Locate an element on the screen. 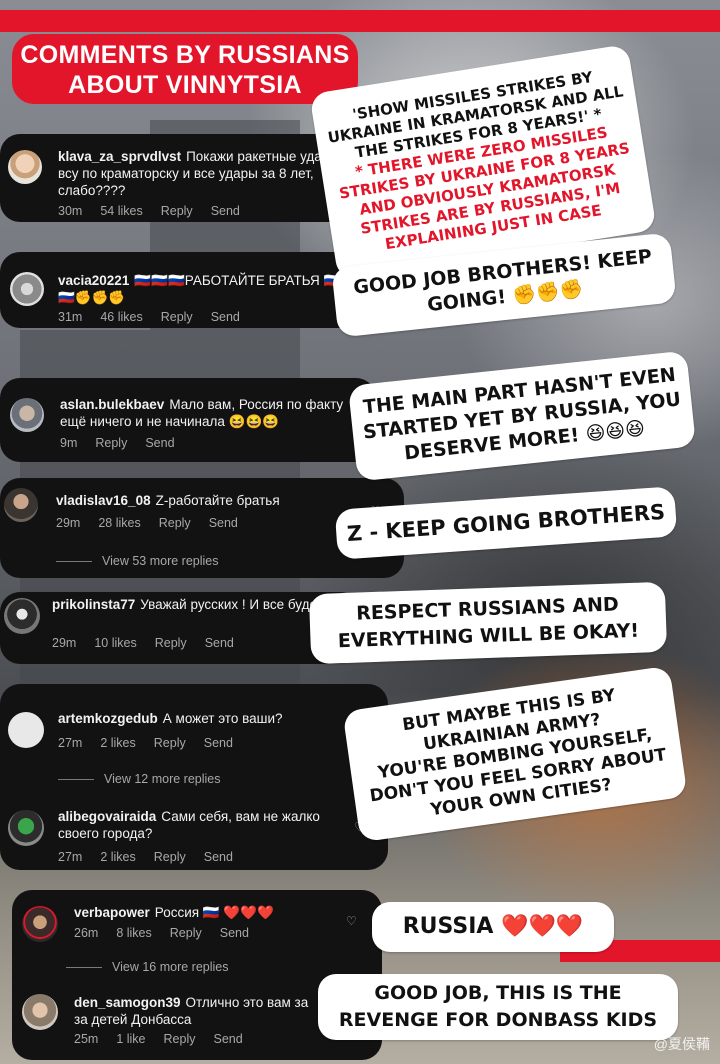 This screenshot has height=1064, width=720. likes-count: 10 likes is located at coordinates (115, 643).